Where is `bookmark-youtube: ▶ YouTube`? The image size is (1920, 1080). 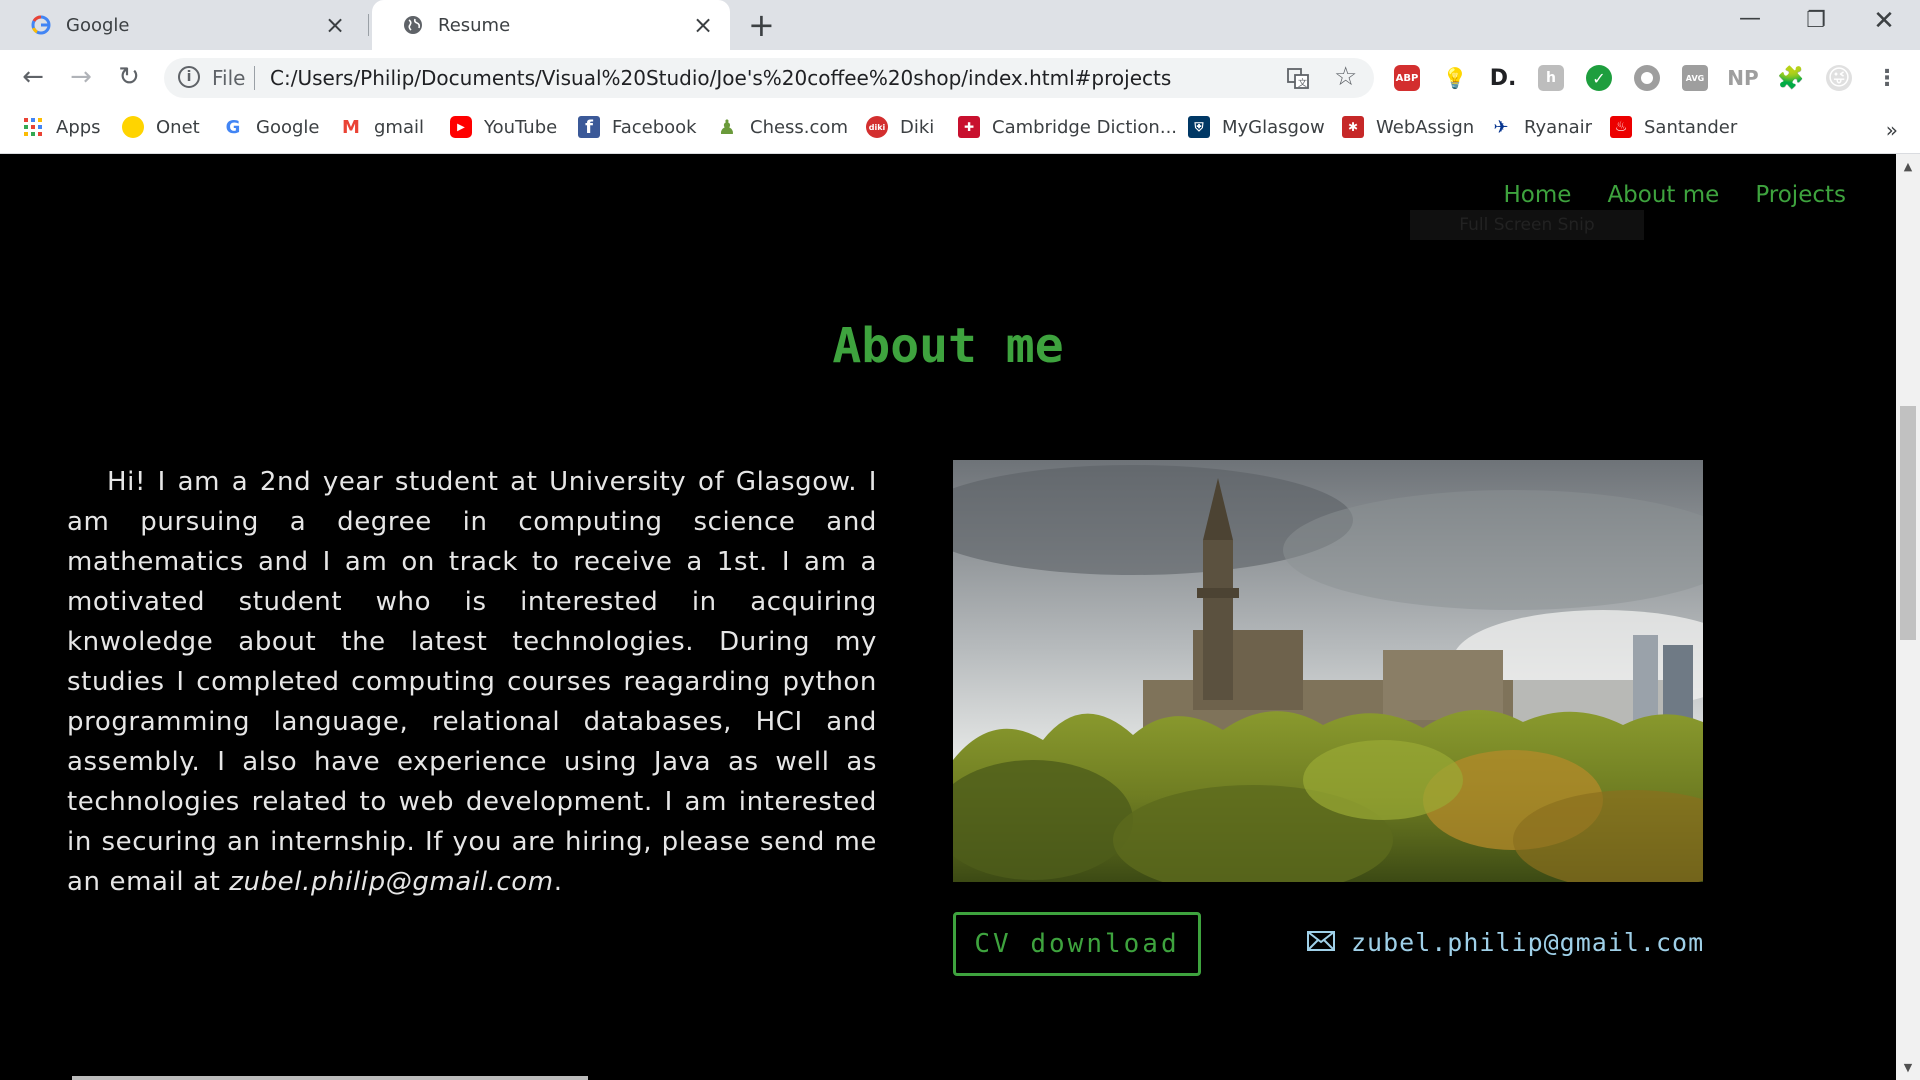
bookmark-youtube: ▶ YouTube is located at coordinates (503, 127).